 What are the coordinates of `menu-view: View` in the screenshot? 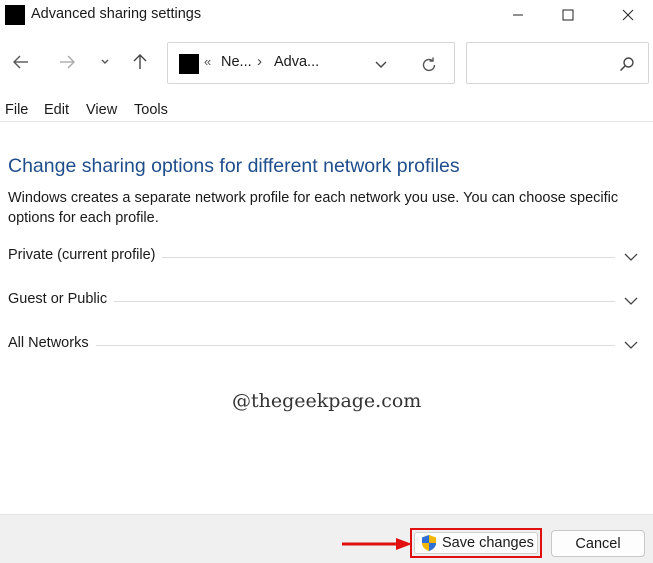 It's located at (101, 110).